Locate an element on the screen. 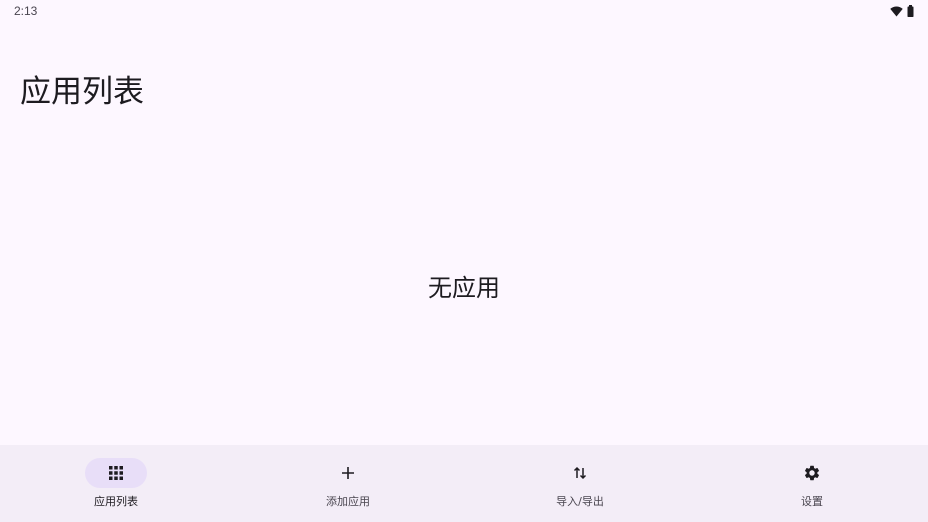  add-icon is located at coordinates (348, 473).